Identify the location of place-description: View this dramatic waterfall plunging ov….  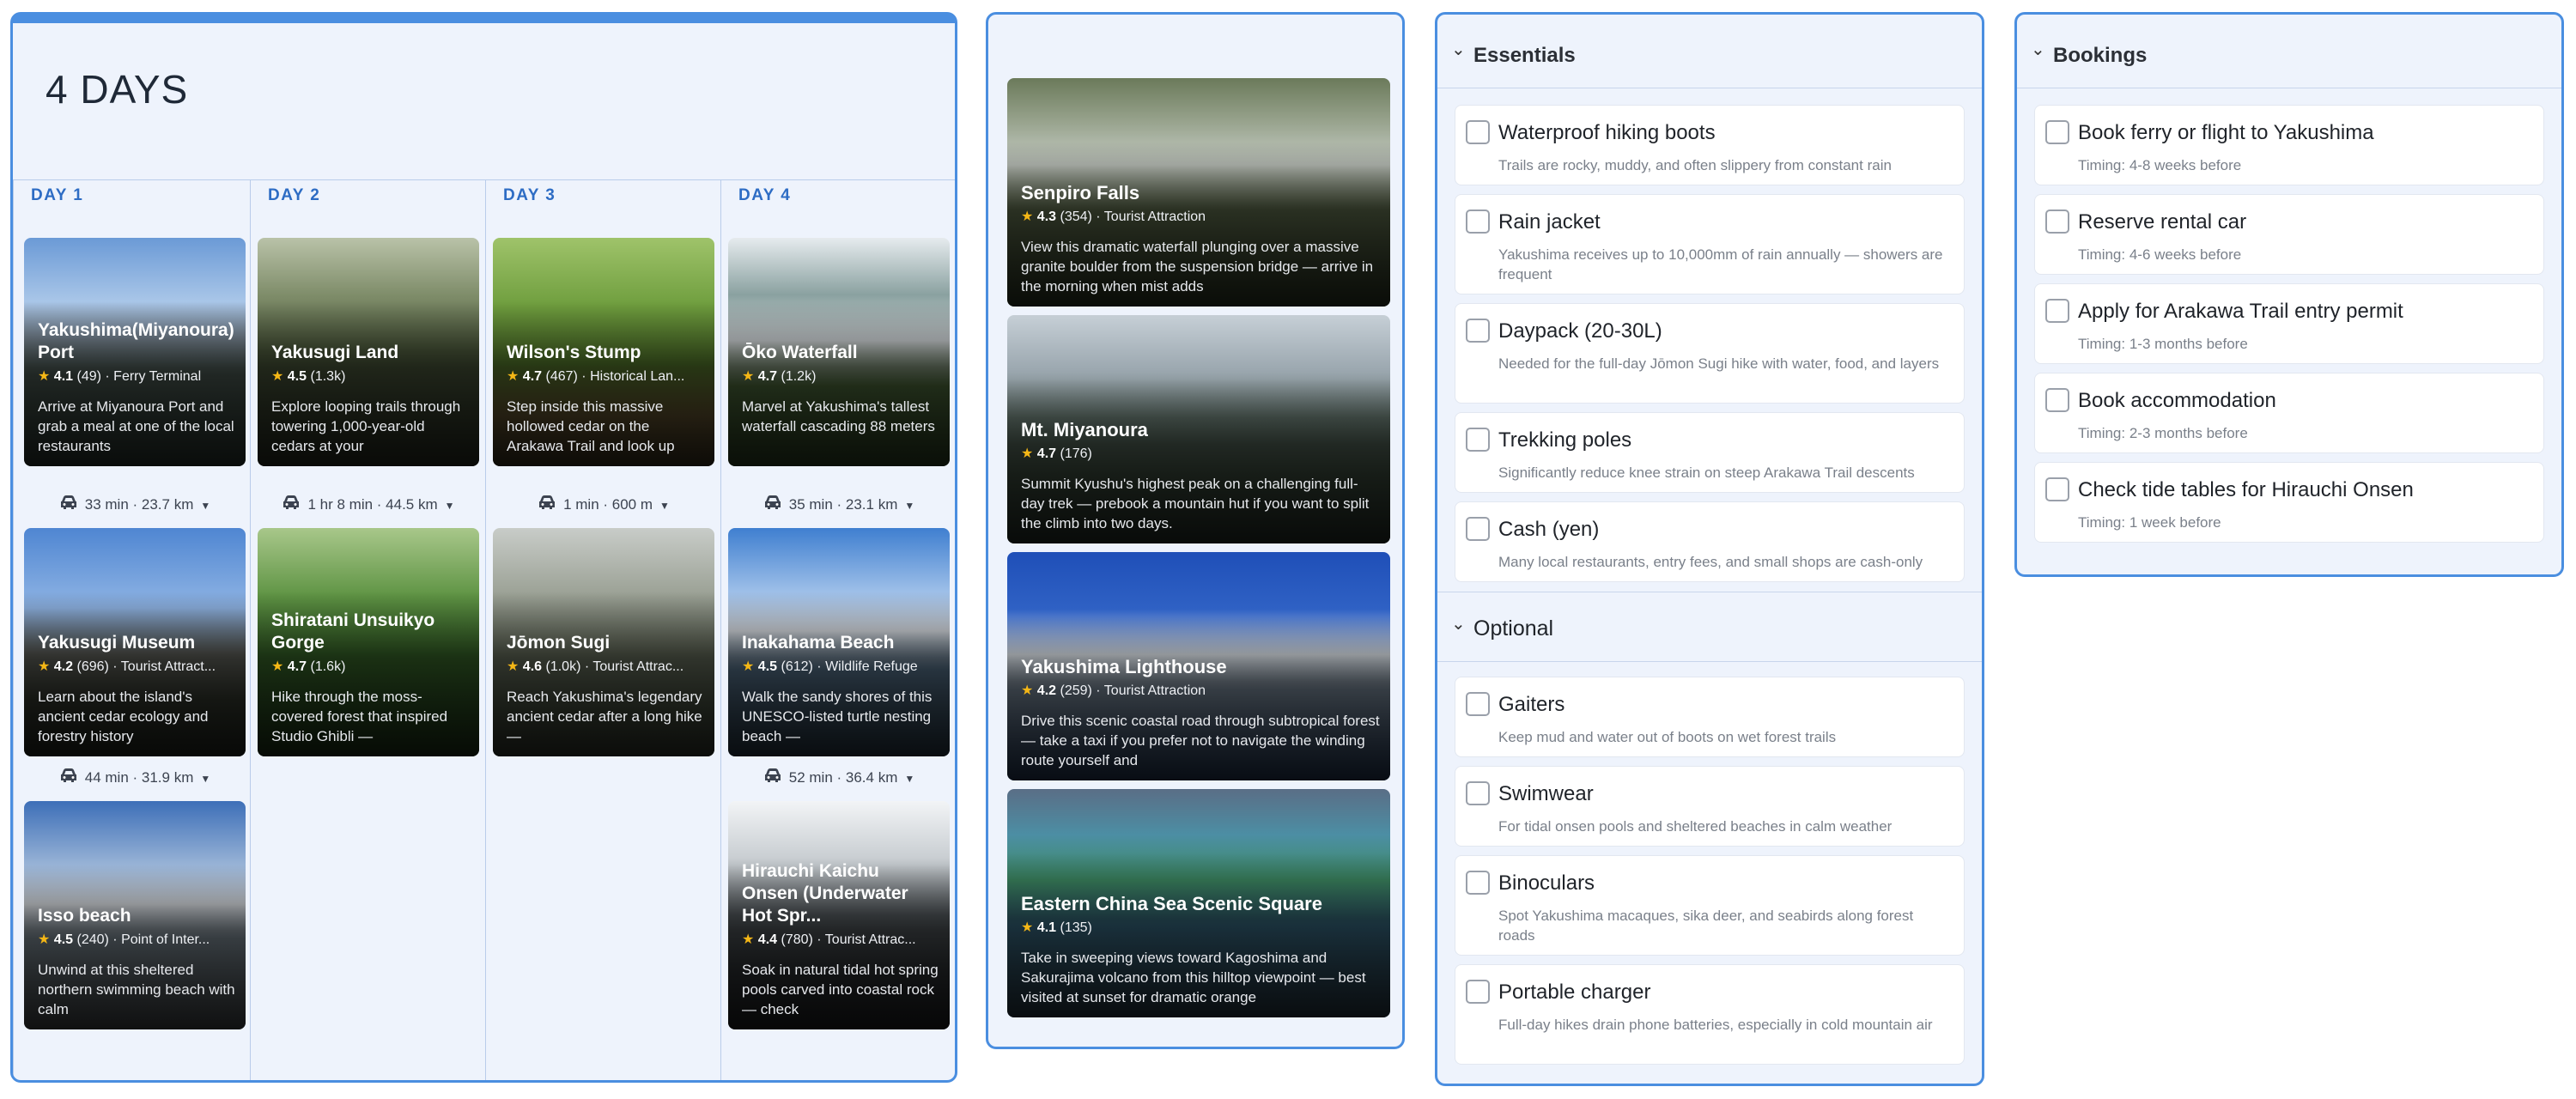
(1197, 266).